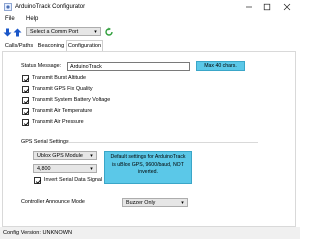 Image resolution: width=320 pixels, height=240 pixels. What do you see at coordinates (54, 32) in the screenshot?
I see `comm-port-placeholder: Select a Comm Port` at bounding box center [54, 32].